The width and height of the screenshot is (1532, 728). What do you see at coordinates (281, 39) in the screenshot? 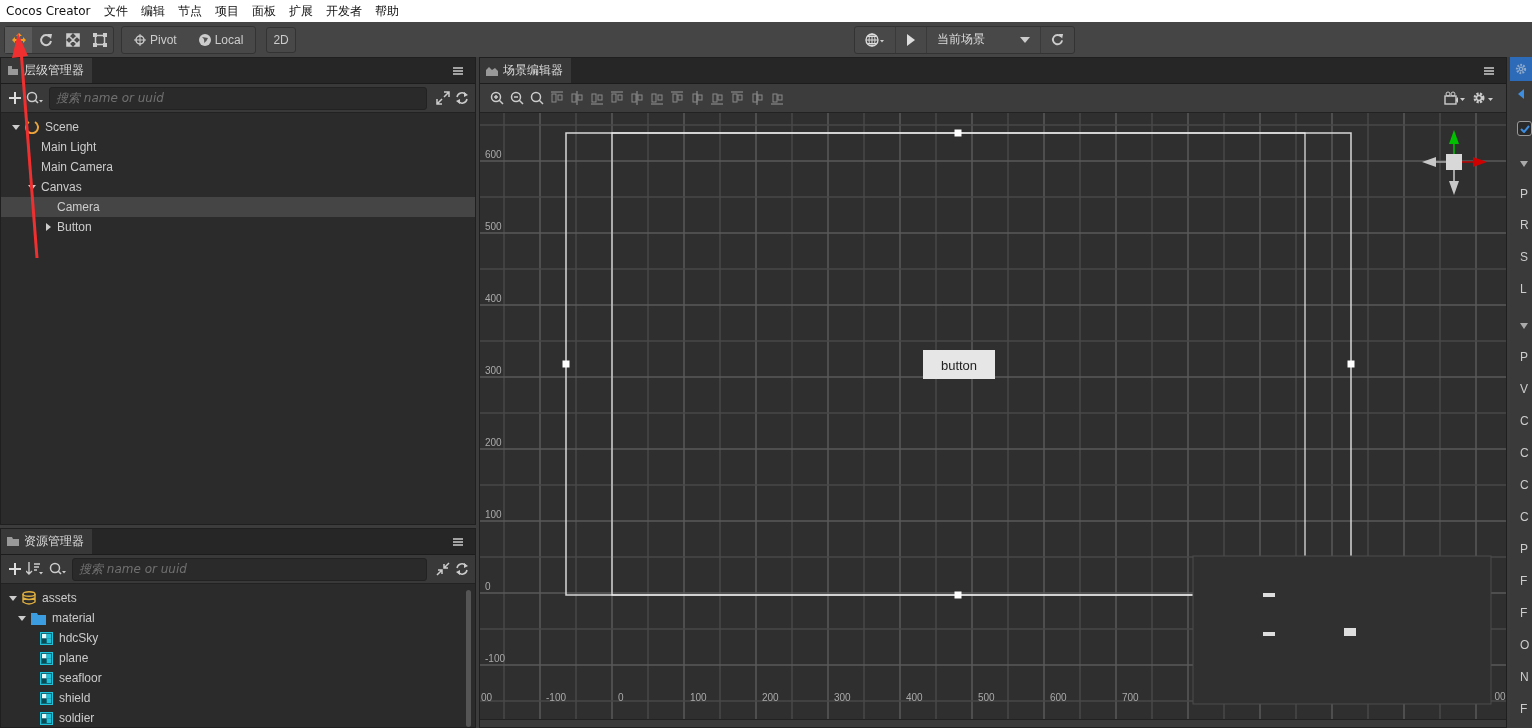
I see `2d-button: 2D` at bounding box center [281, 39].